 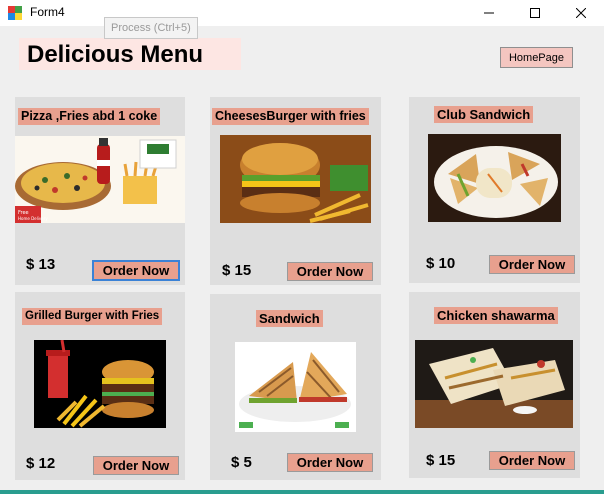 I want to click on minimize-button, so click(x=489, y=13).